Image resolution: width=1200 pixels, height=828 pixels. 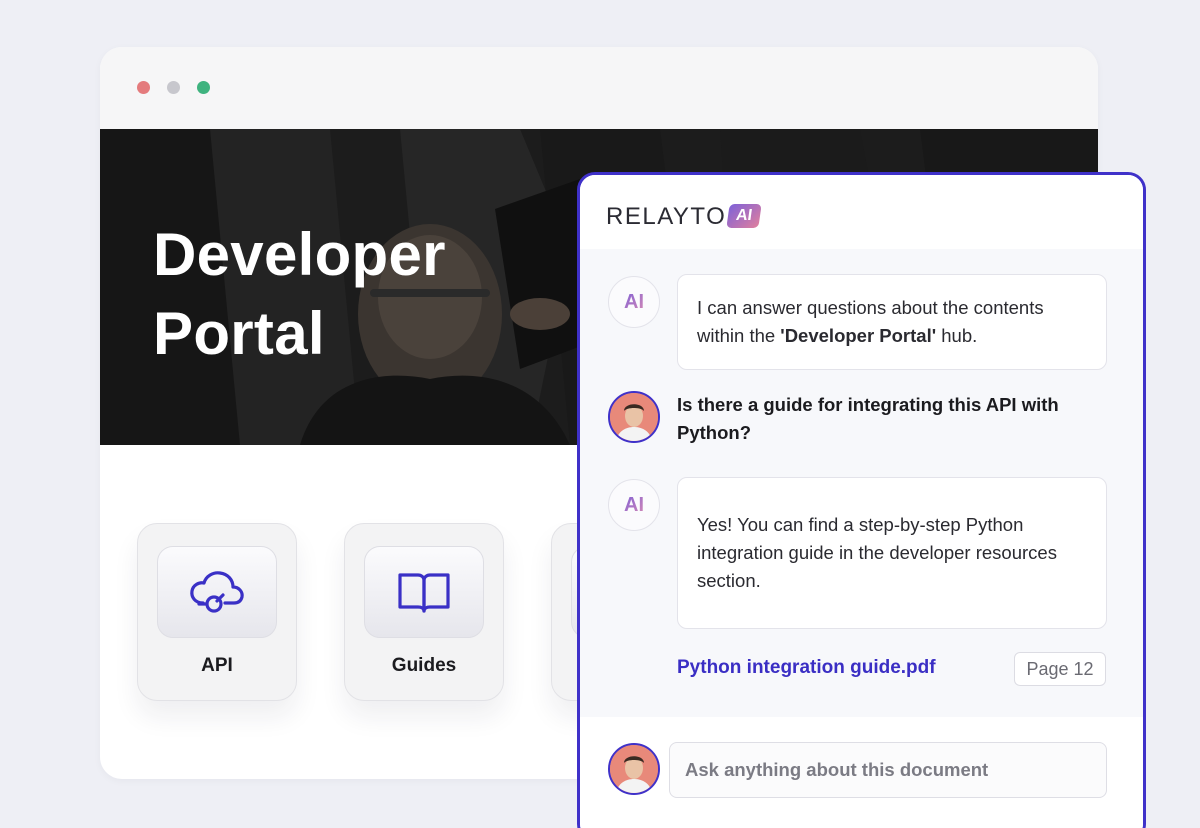 I want to click on card-label: API, so click(x=217, y=665).